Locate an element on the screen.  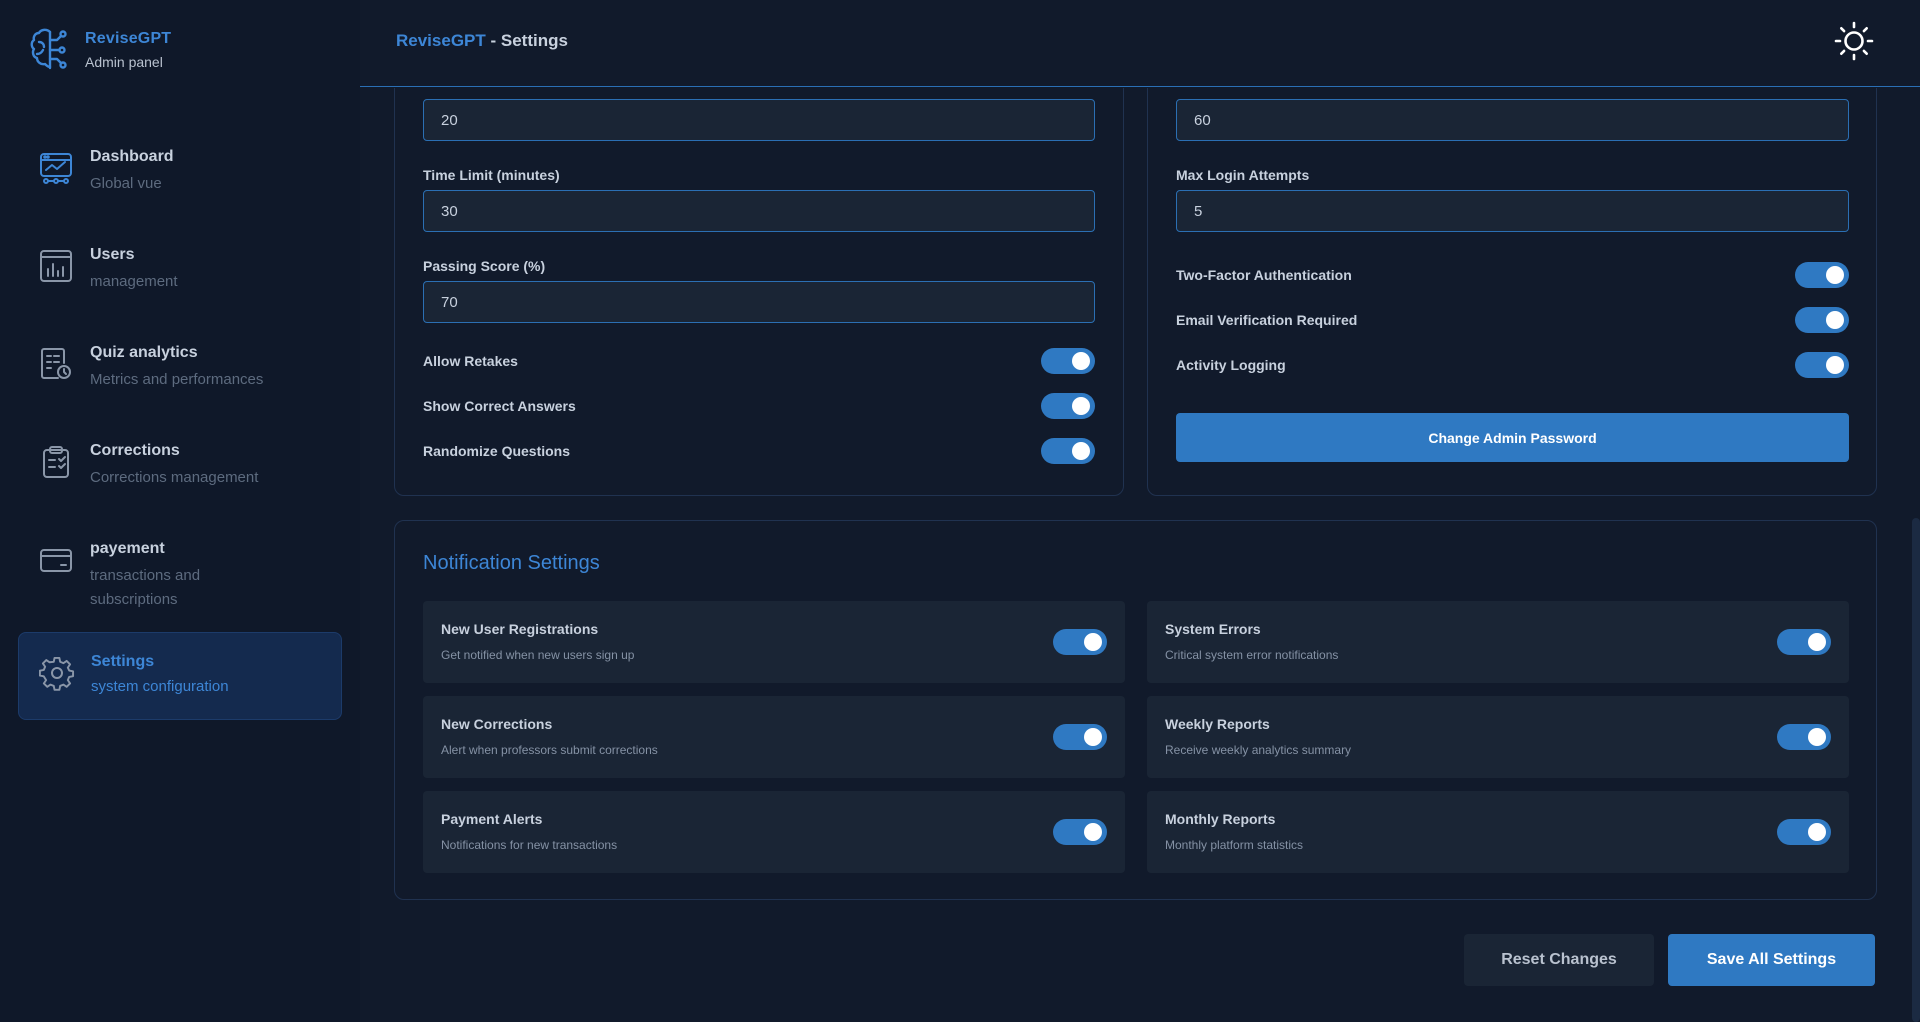
notif-description: Get notified when new users sign up is located at coordinates (538, 655).